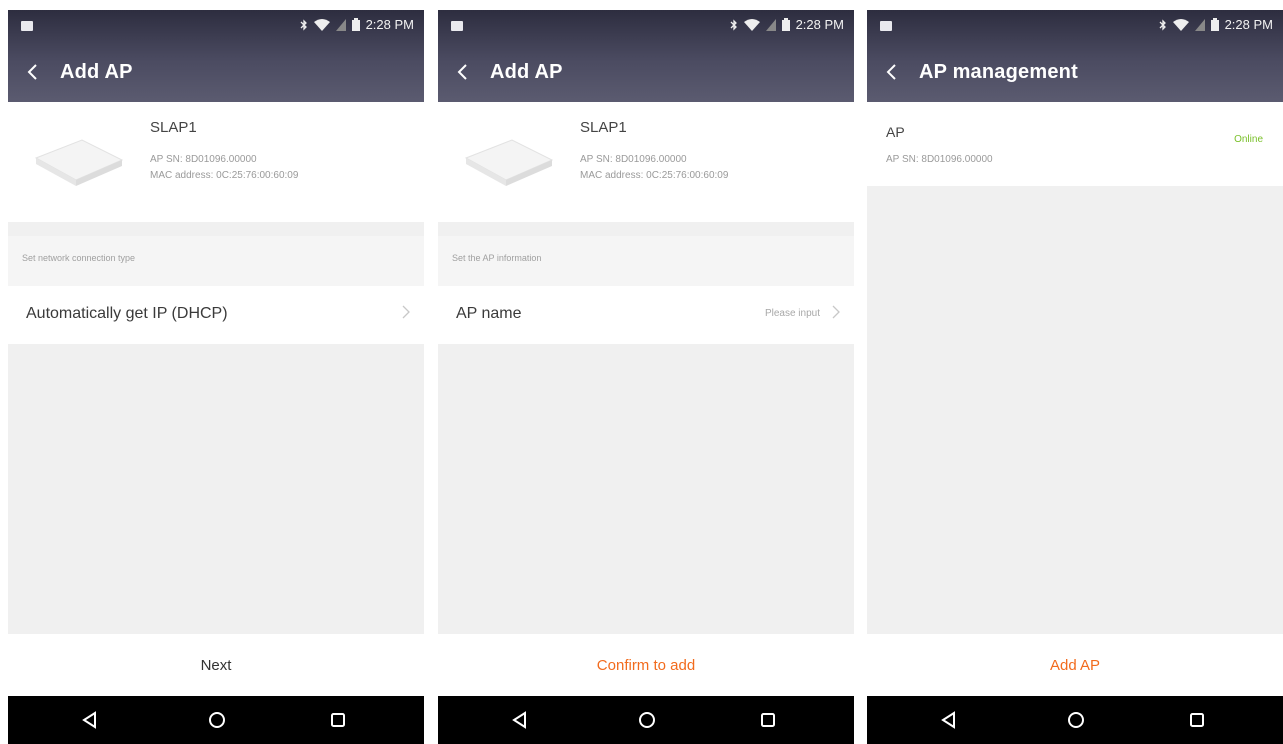 The width and height of the screenshot is (1283, 744). I want to click on toolbar: AP management, so click(1075, 72).